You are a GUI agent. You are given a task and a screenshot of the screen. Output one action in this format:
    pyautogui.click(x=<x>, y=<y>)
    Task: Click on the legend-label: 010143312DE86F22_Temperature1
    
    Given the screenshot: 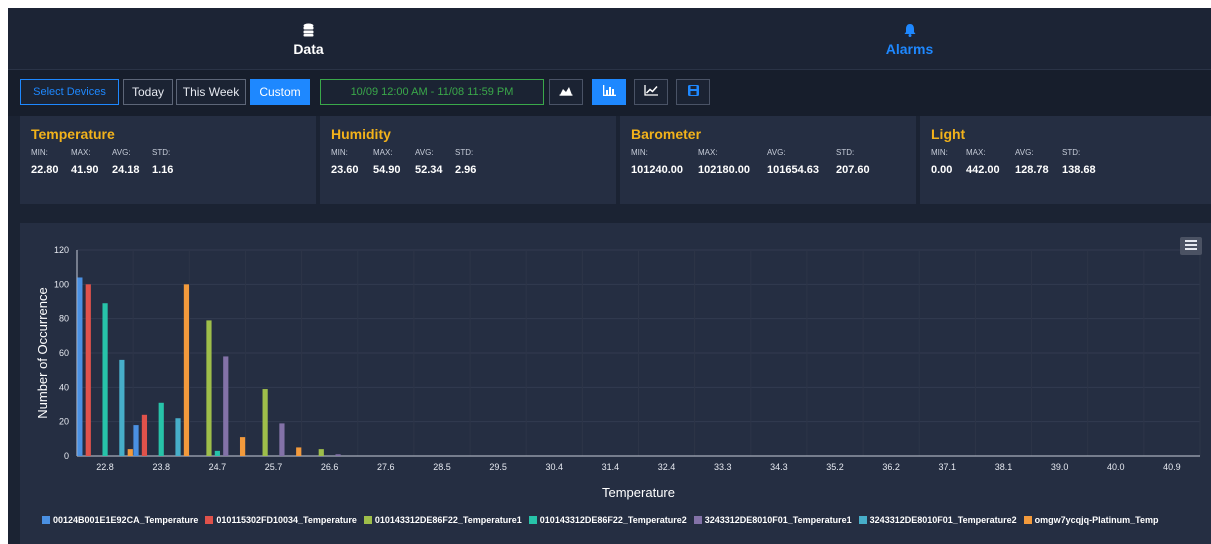 What is the action you would take?
    pyautogui.click(x=448, y=520)
    